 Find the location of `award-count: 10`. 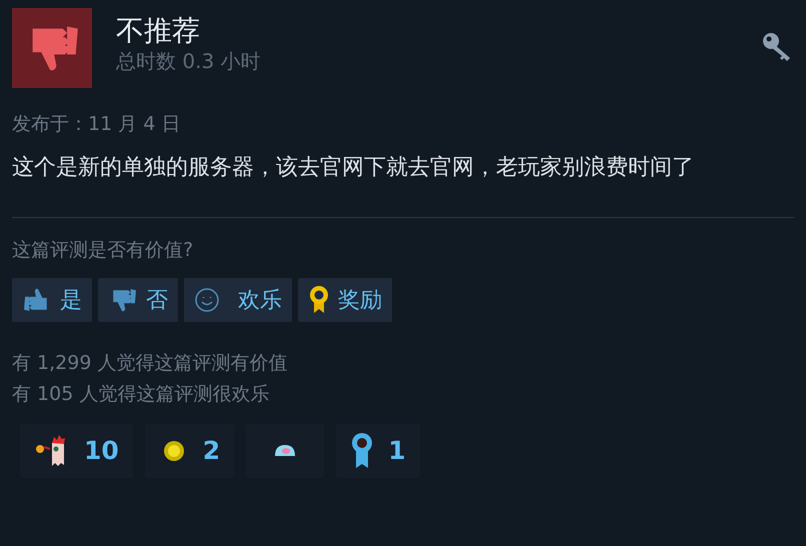

award-count: 10 is located at coordinates (101, 451).